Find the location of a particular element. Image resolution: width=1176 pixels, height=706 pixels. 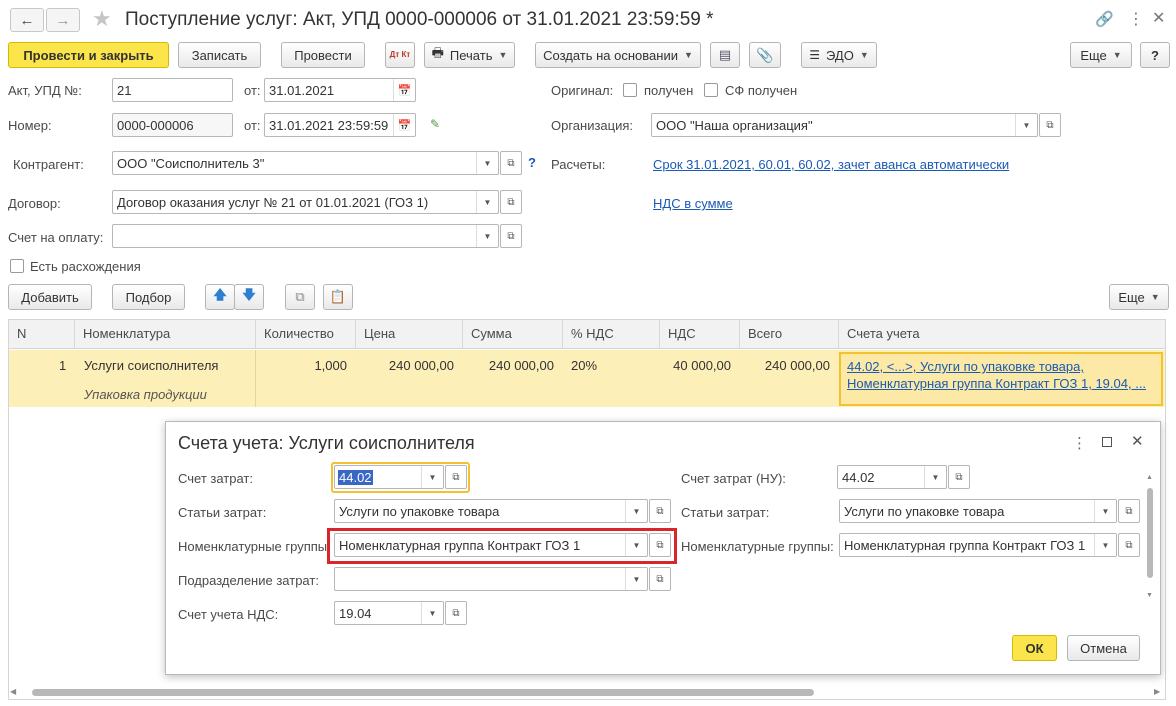

col-vat-rate: % НДС is located at coordinates (611, 334).